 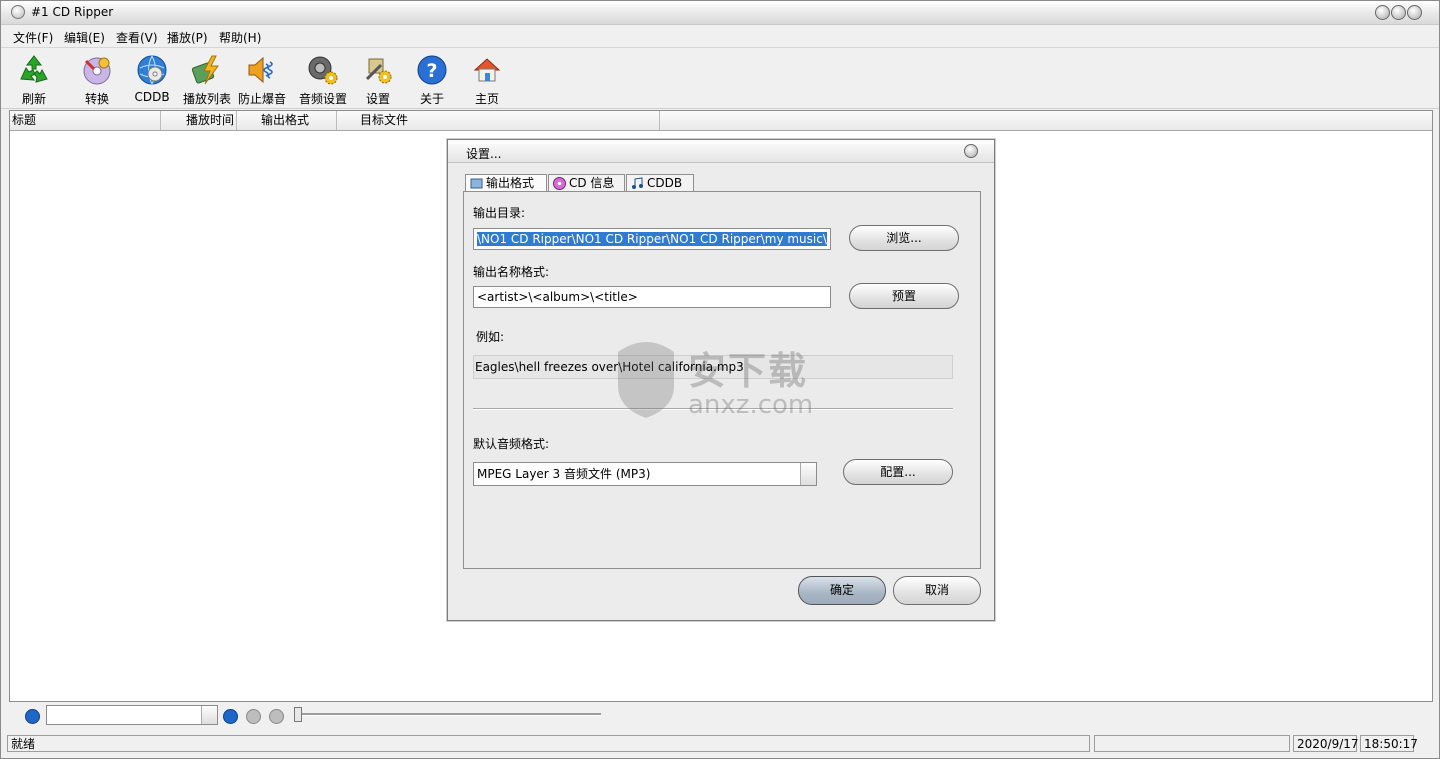 I want to click on playlist-lightning-icon, so click(x=207, y=70).